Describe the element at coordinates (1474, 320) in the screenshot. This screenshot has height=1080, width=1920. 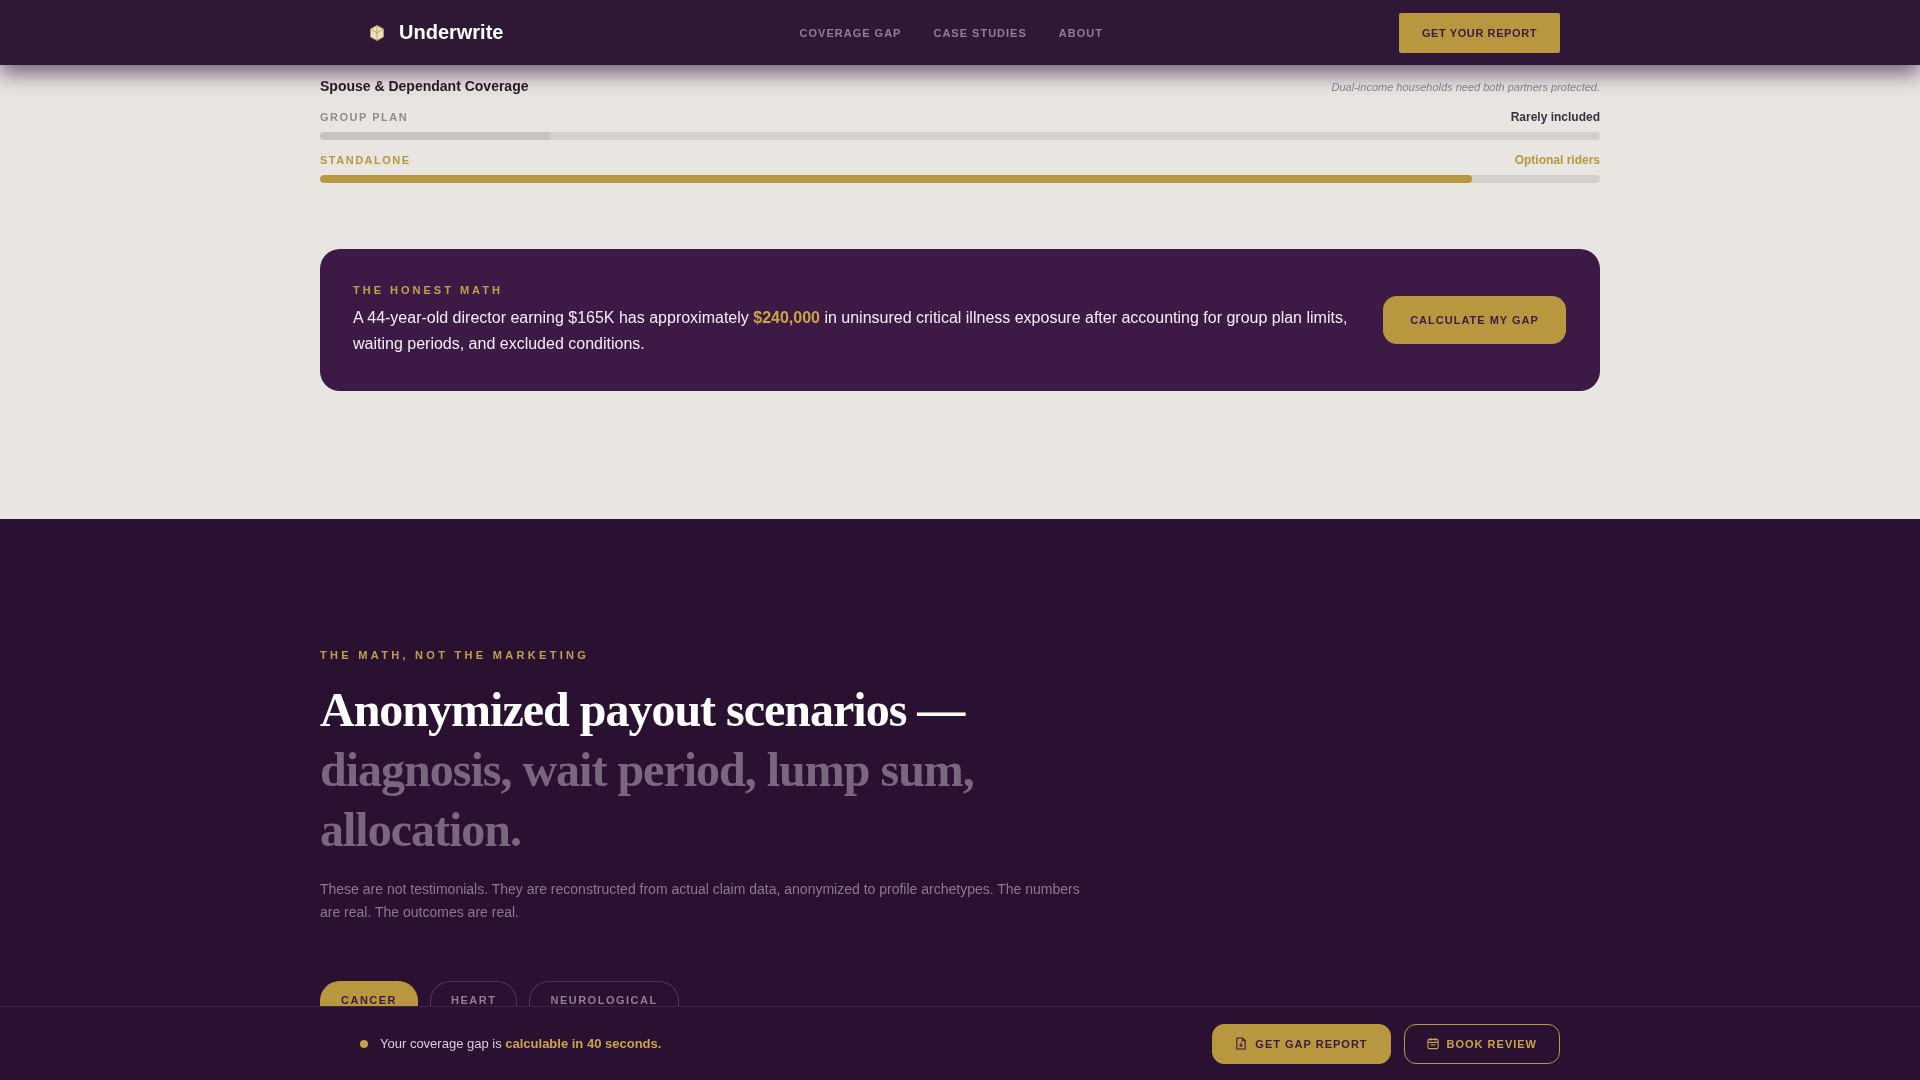
I see `calculate-button: CALCULATE MY GAP` at that location.